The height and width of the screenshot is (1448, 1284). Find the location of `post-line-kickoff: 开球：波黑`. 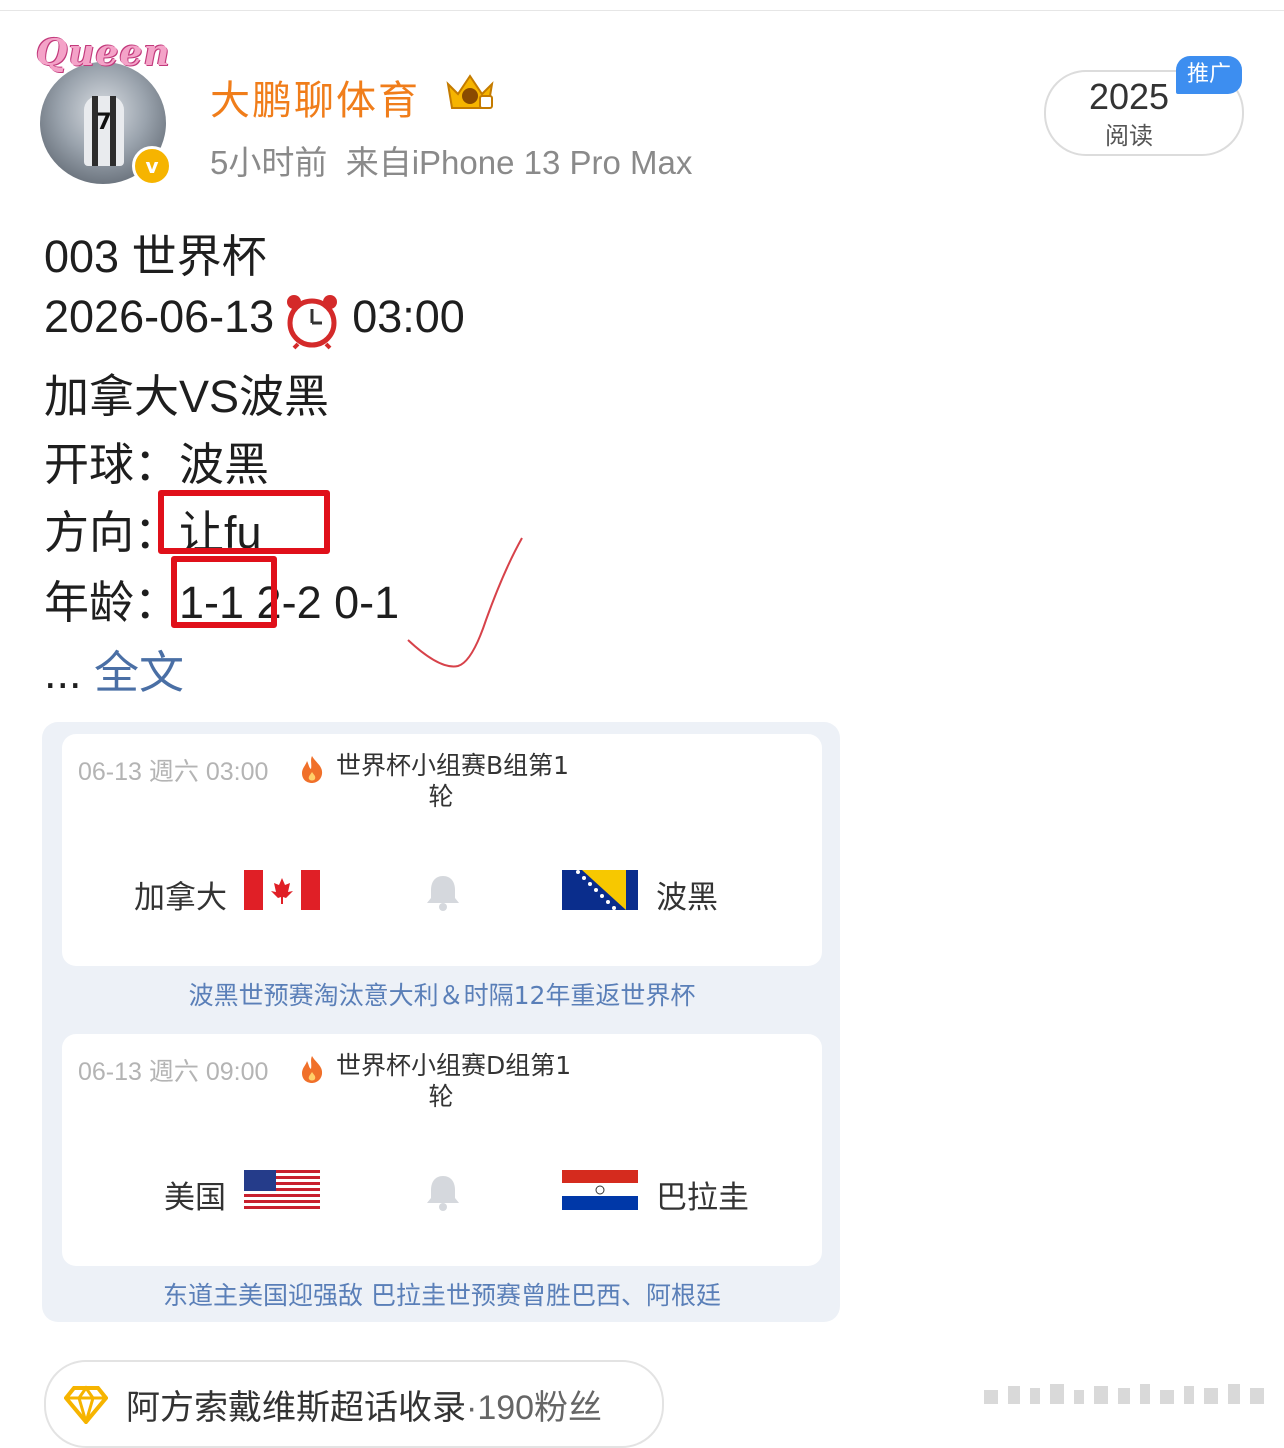

post-line-kickoff: 开球：波黑 is located at coordinates (156, 460).